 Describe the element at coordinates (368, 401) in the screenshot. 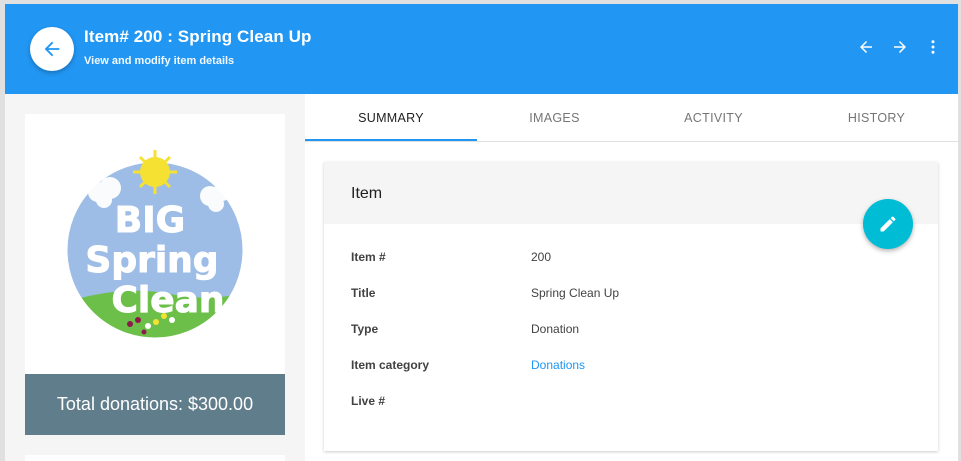

I see `field-label-live-number: Live #` at that location.